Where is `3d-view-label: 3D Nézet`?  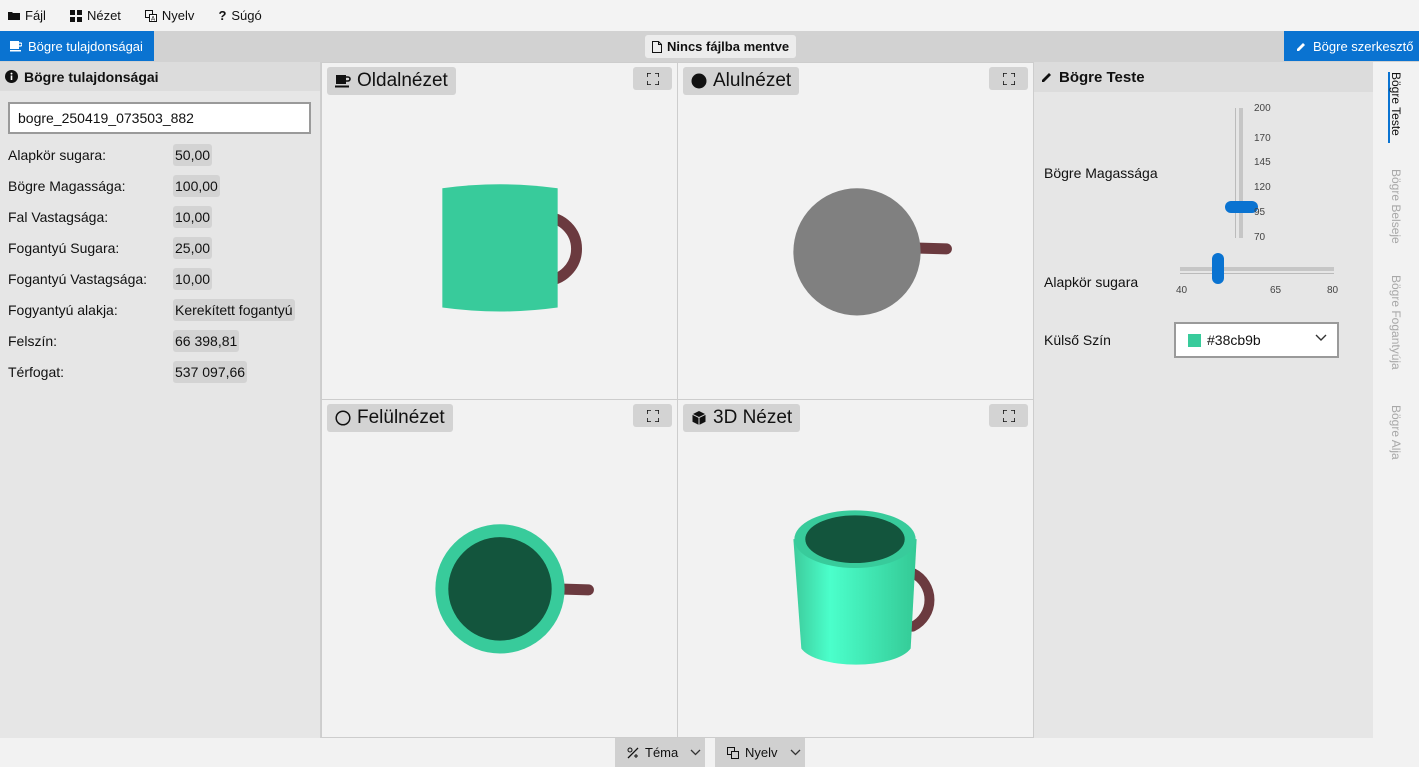 3d-view-label: 3D Nézet is located at coordinates (753, 417).